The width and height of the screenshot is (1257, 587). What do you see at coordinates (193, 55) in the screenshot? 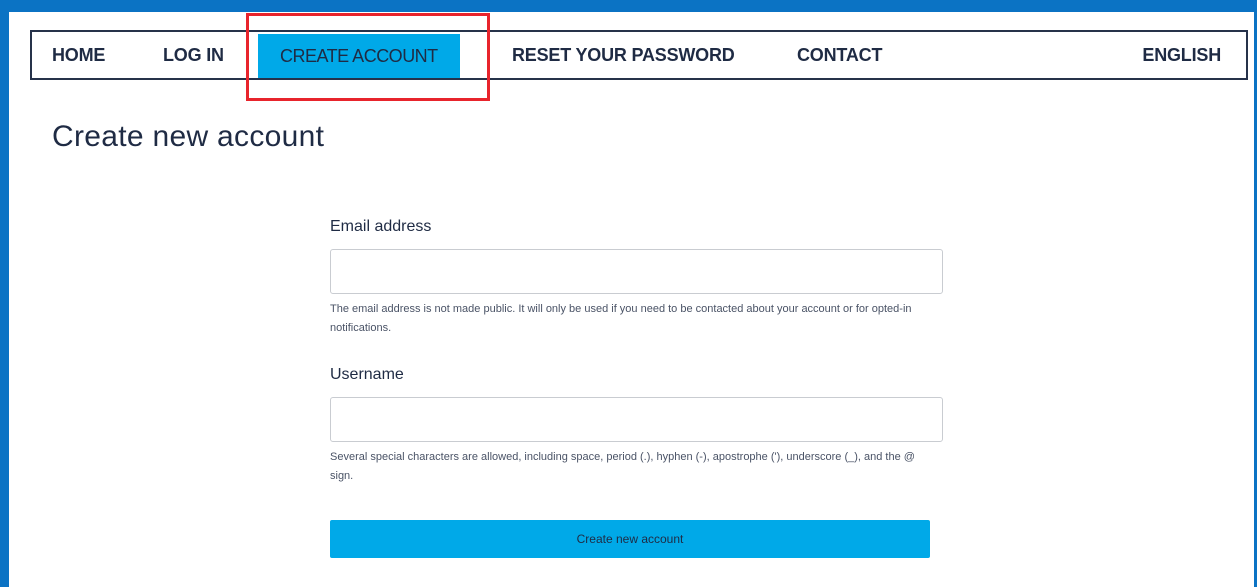
I see `nav-item-log-in: LOG IN` at bounding box center [193, 55].